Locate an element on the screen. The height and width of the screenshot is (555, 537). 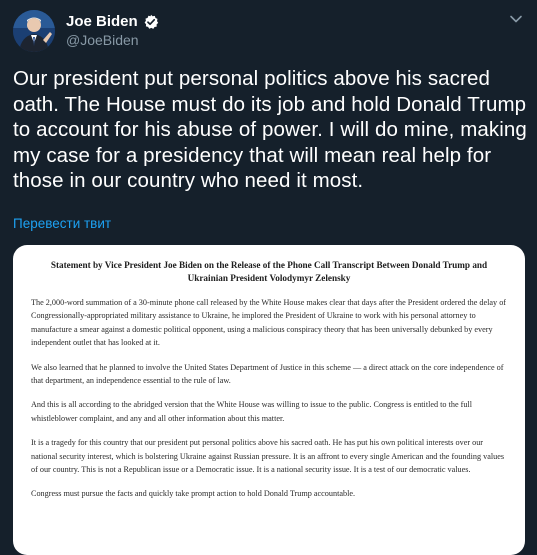
author-handle: @JoeBiden is located at coordinates (102, 40).